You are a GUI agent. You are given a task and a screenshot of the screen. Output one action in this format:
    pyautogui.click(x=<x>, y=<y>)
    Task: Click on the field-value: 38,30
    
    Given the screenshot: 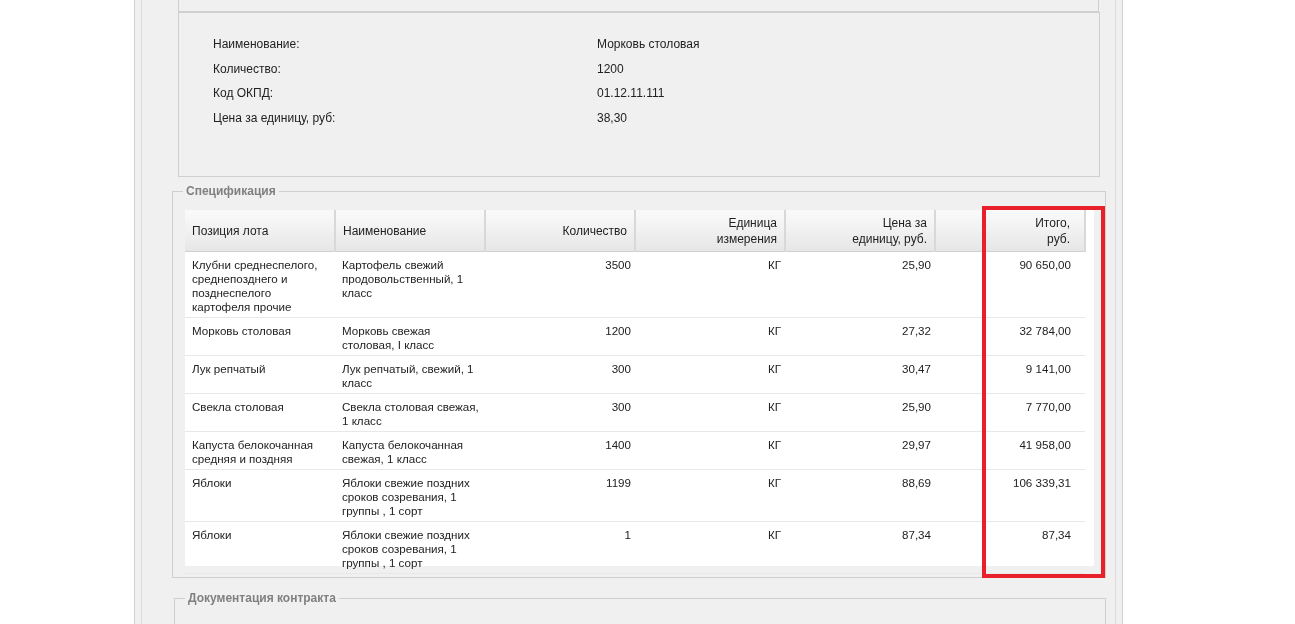 What is the action you would take?
    pyautogui.click(x=613, y=117)
    